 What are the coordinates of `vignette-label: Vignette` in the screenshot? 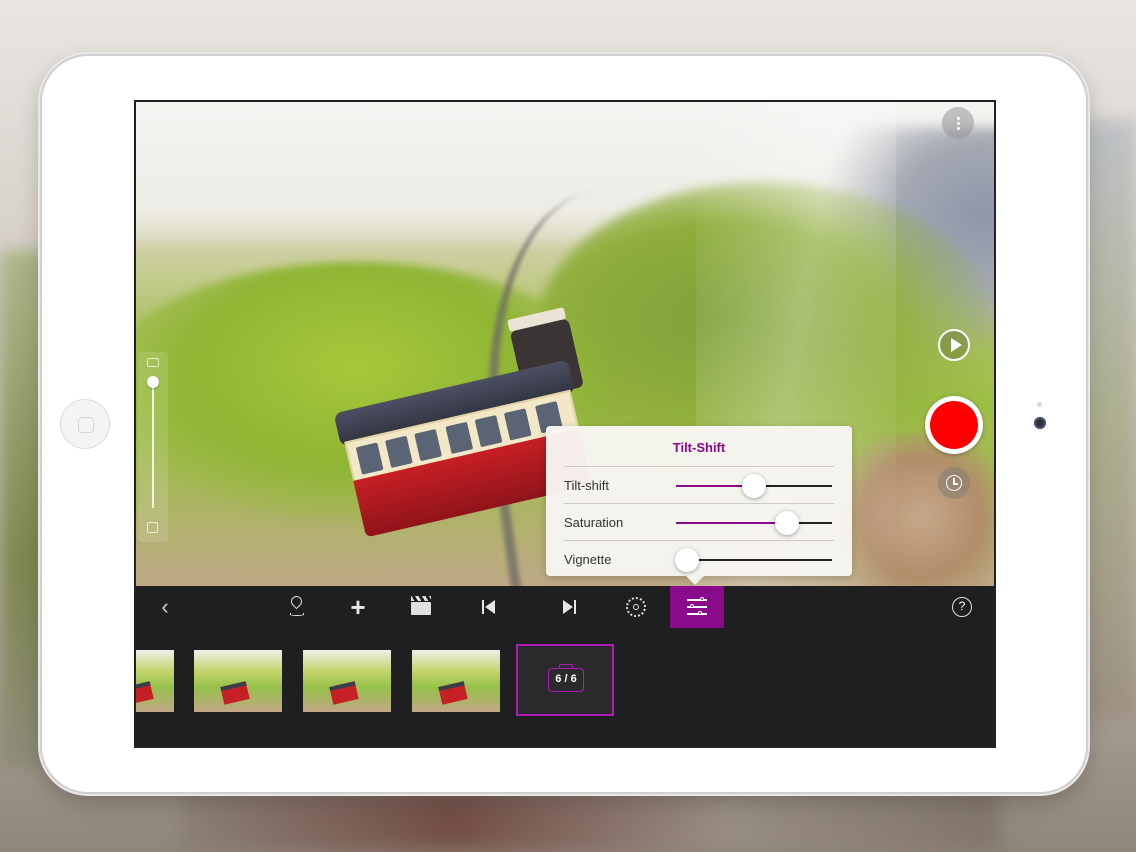 It's located at (588, 559).